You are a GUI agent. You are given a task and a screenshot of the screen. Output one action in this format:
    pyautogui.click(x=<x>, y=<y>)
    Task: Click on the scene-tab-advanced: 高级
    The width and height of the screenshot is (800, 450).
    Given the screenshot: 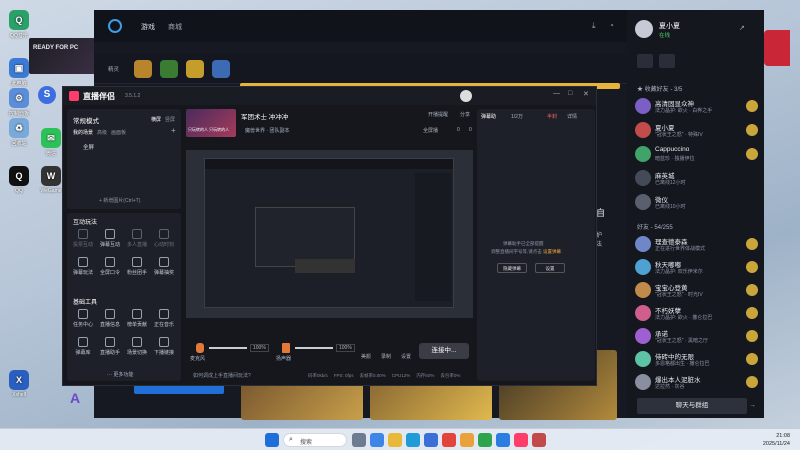 What is the action you would take?
    pyautogui.click(x=102, y=132)
    